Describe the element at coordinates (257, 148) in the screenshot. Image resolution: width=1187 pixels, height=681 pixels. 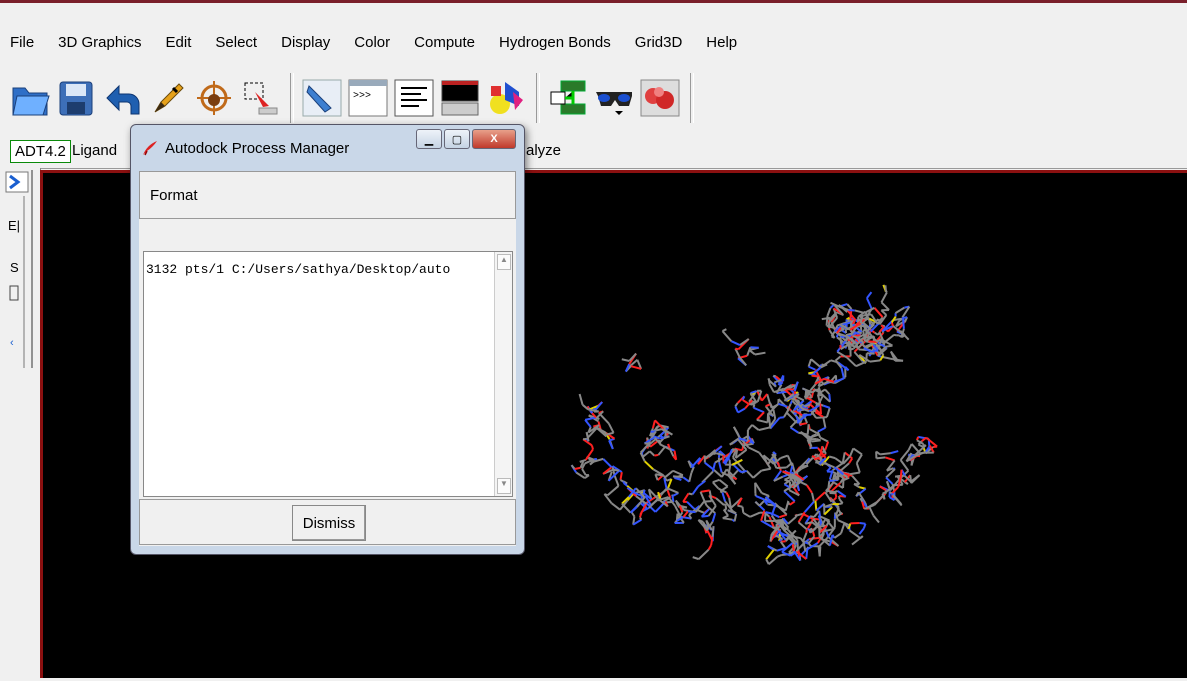
I see `dialog-title: Autodock Process Manager` at that location.